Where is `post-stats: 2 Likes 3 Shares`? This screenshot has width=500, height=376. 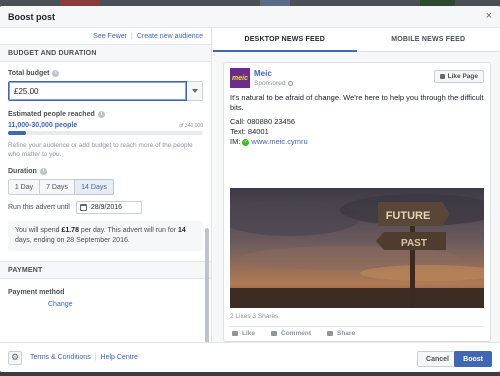 post-stats: 2 Likes 3 Shares is located at coordinates (254, 316).